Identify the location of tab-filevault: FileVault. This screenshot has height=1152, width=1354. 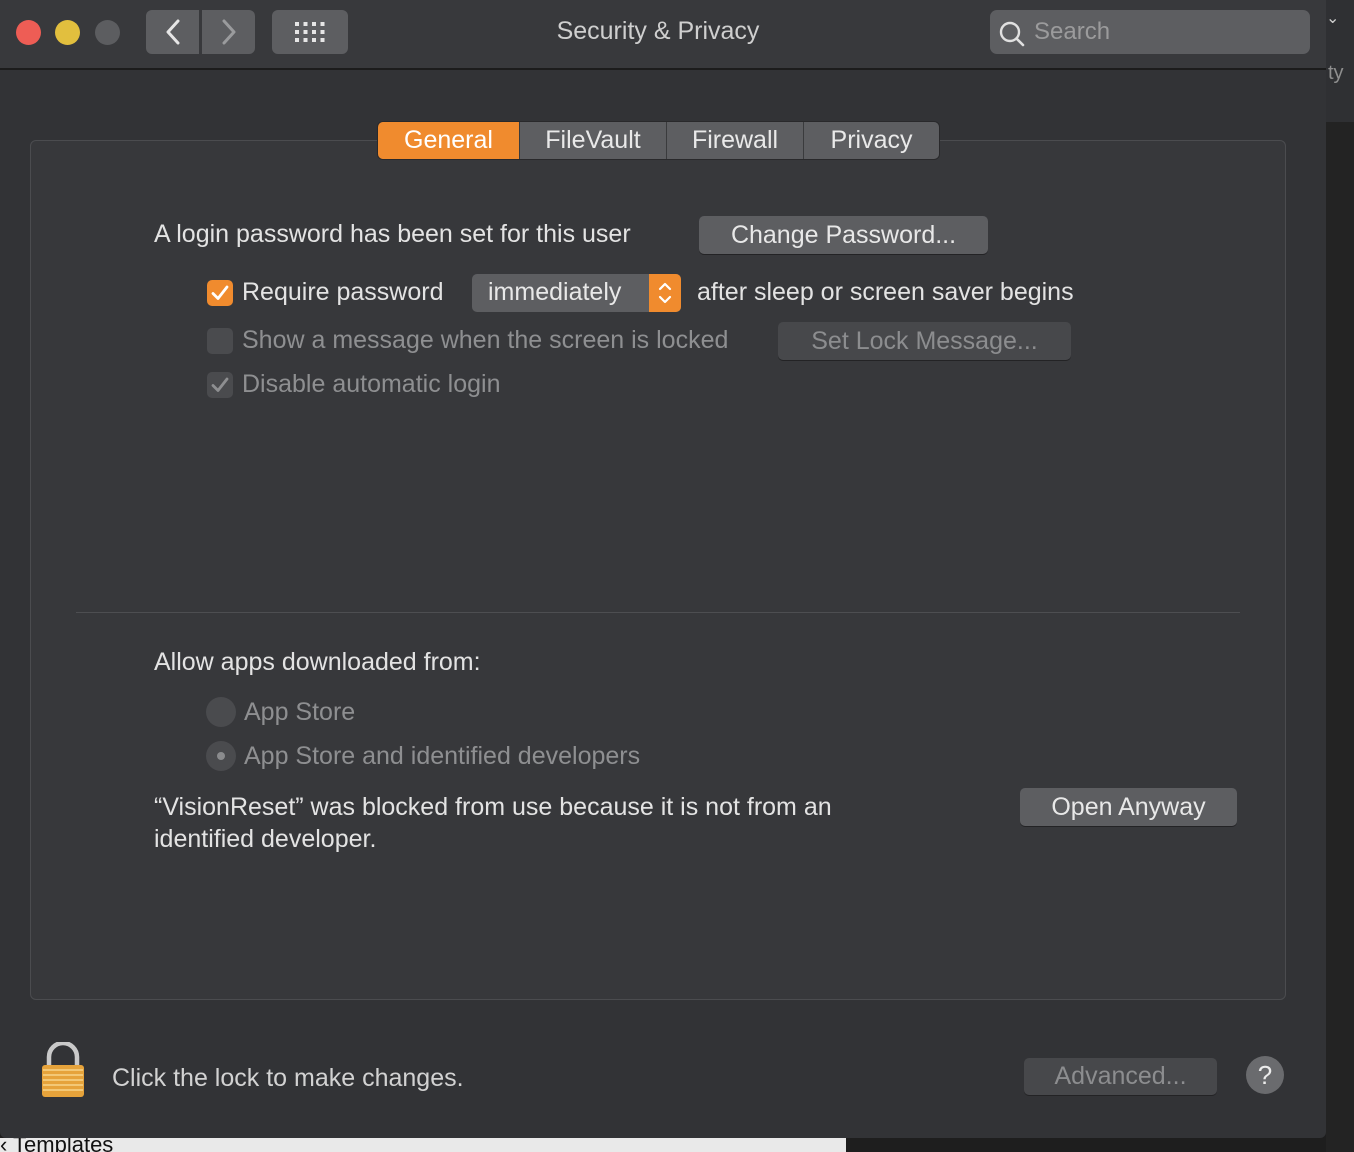
(592, 140).